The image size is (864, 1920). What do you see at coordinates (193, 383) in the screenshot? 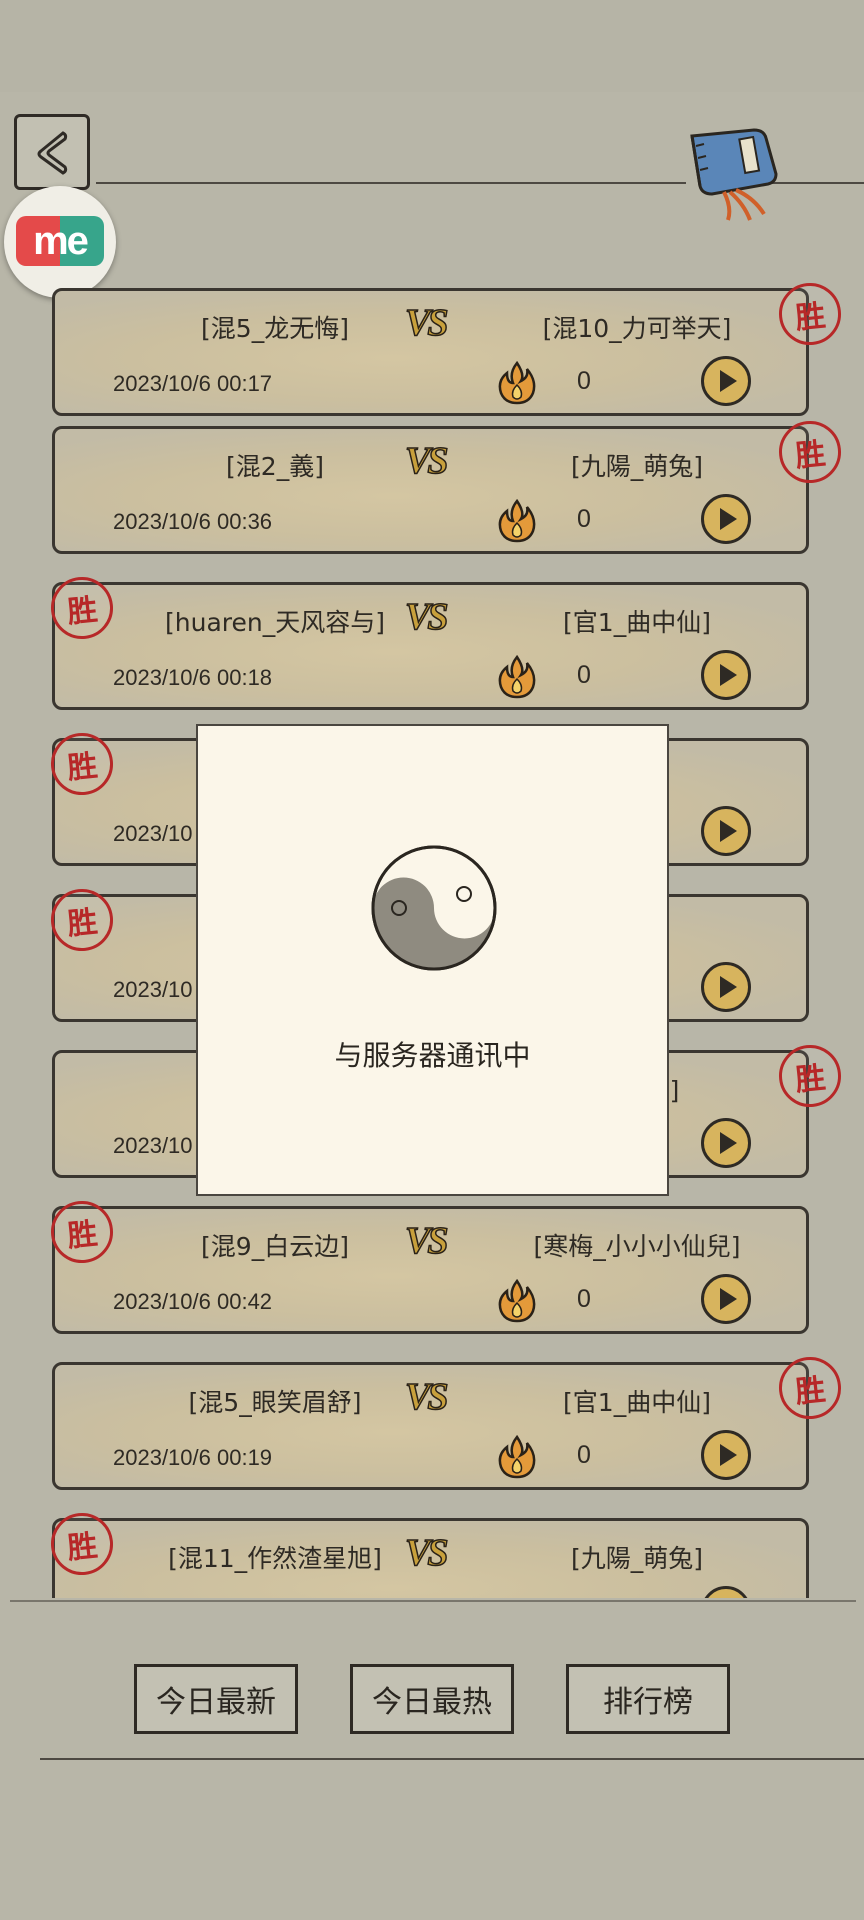
I see `record-date: 2023/10/6 00:17` at bounding box center [193, 383].